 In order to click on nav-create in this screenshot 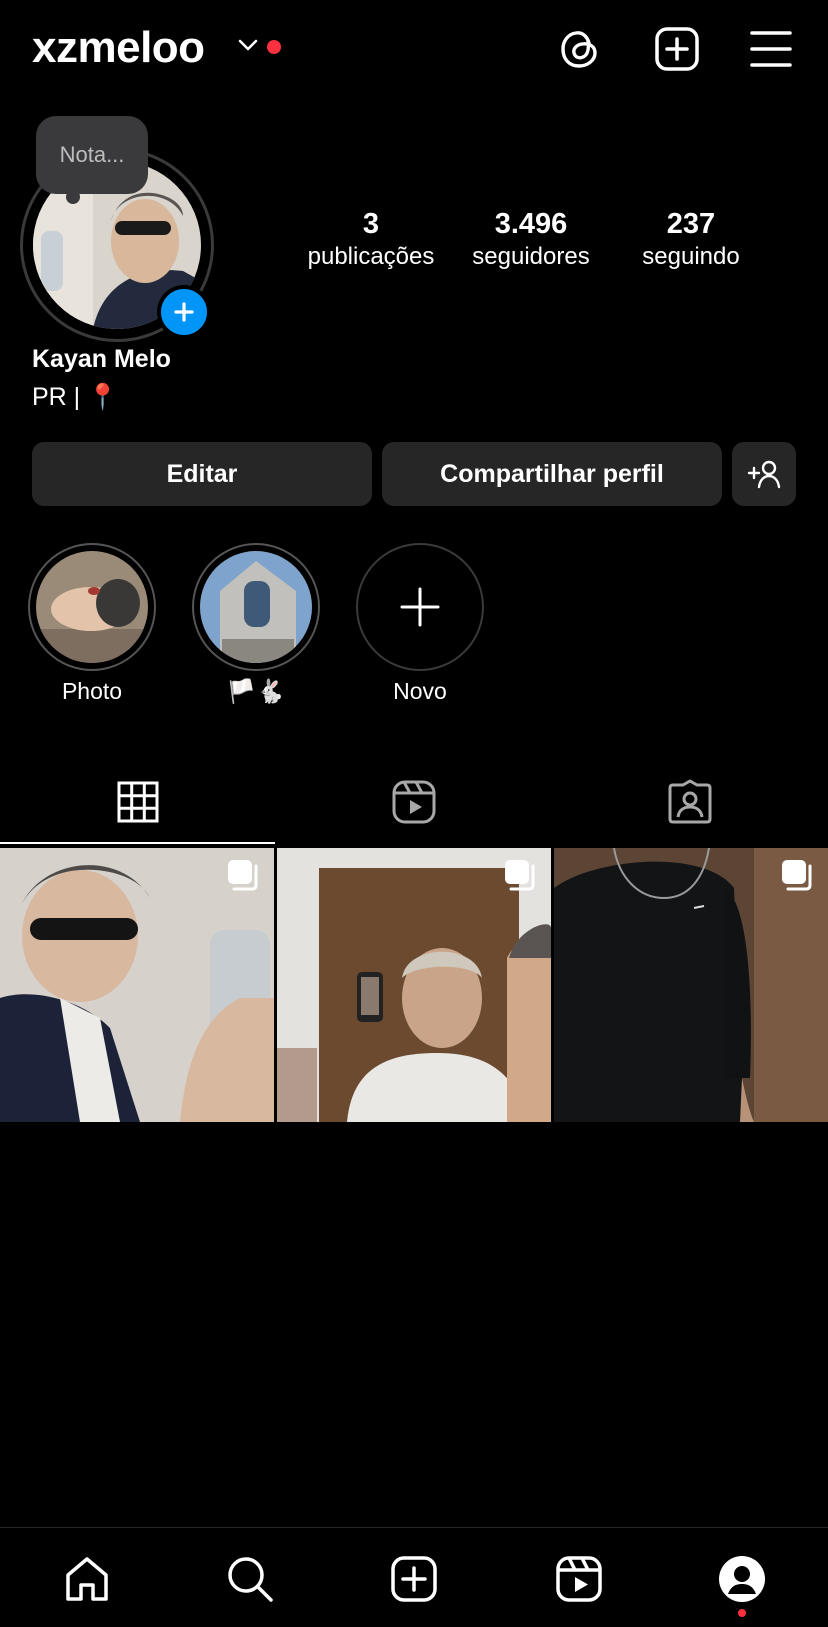, I will do `click(414, 1579)`.